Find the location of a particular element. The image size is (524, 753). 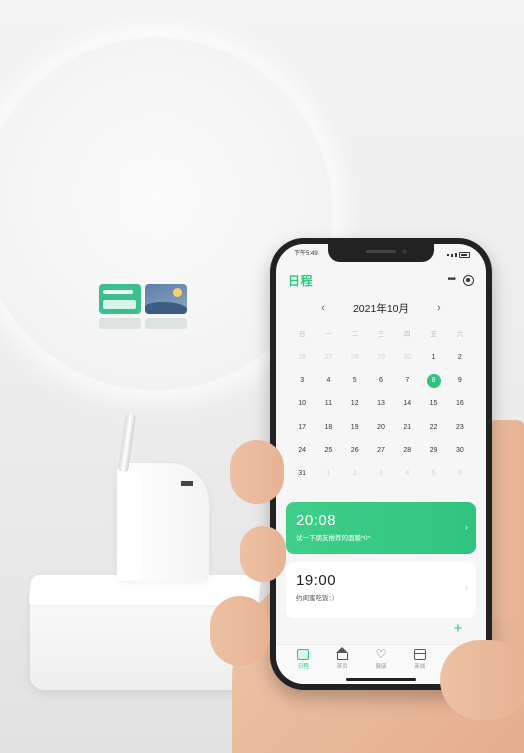

day-number: 4 is located at coordinates (328, 380).